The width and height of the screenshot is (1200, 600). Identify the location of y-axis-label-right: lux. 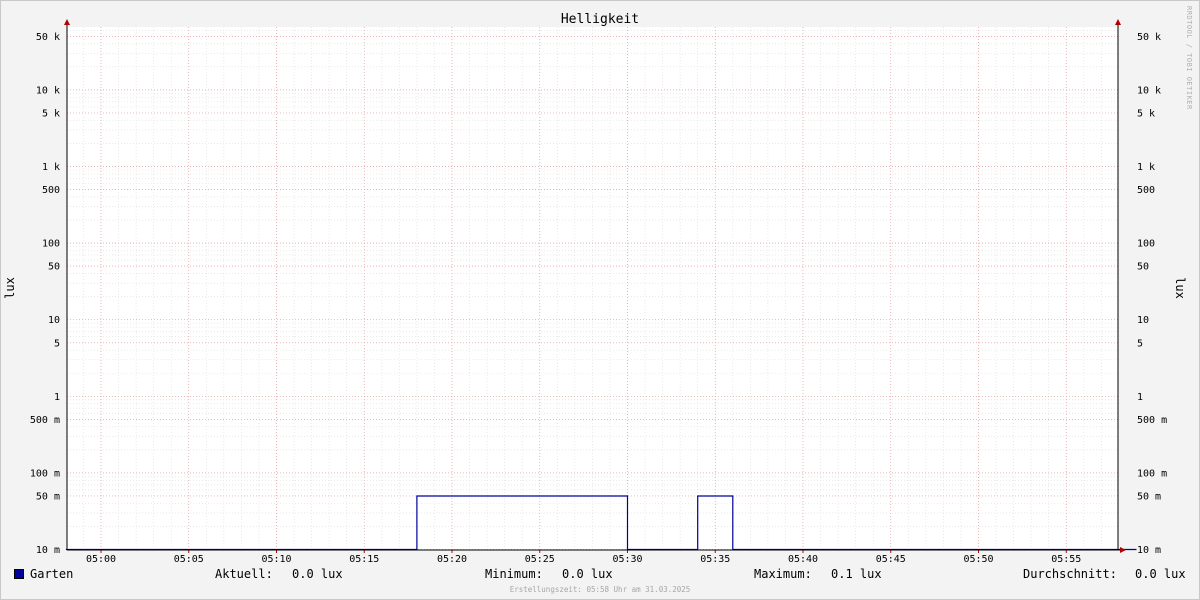
(1180, 288).